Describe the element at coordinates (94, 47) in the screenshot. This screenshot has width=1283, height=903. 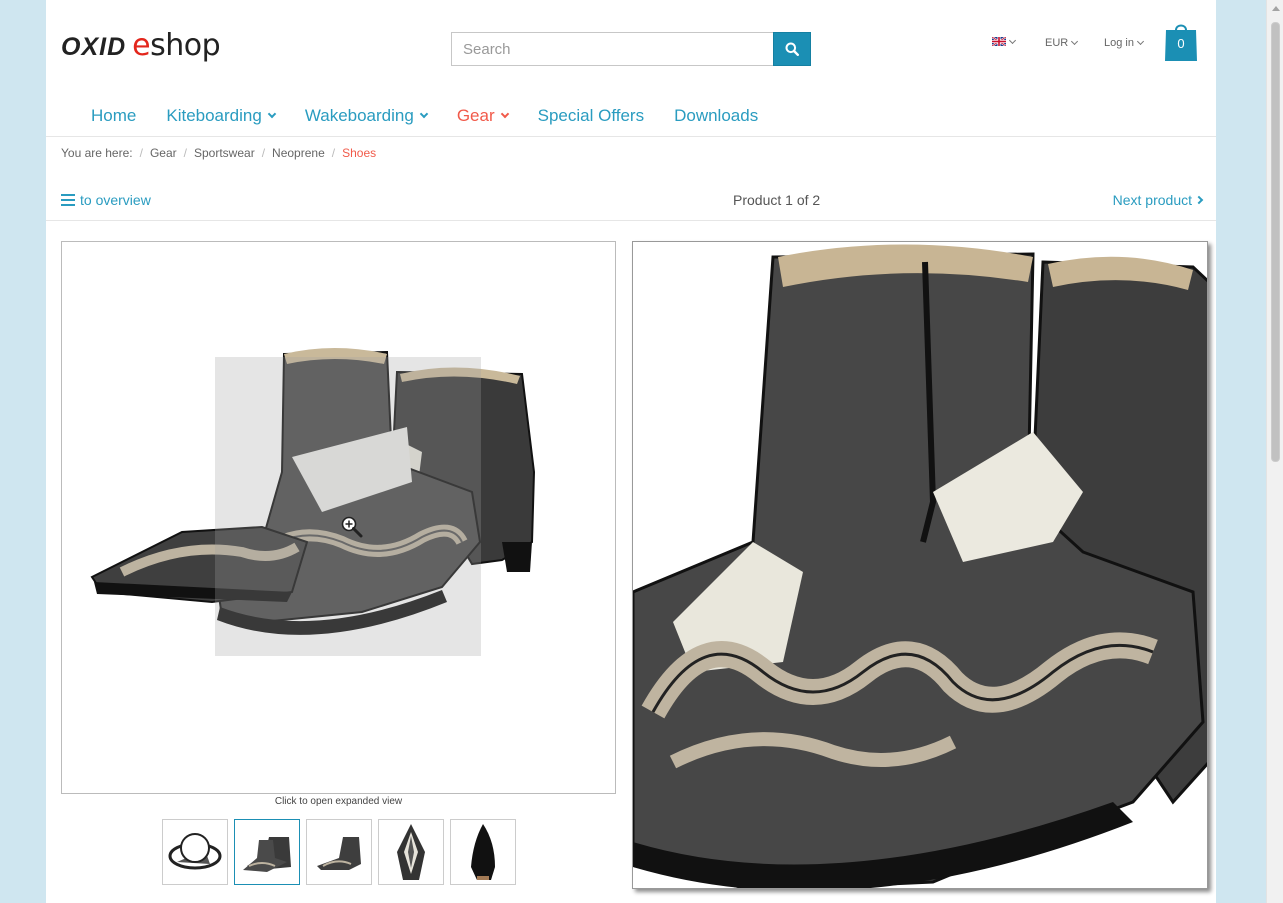
I see `logo-oxid: OXID` at that location.